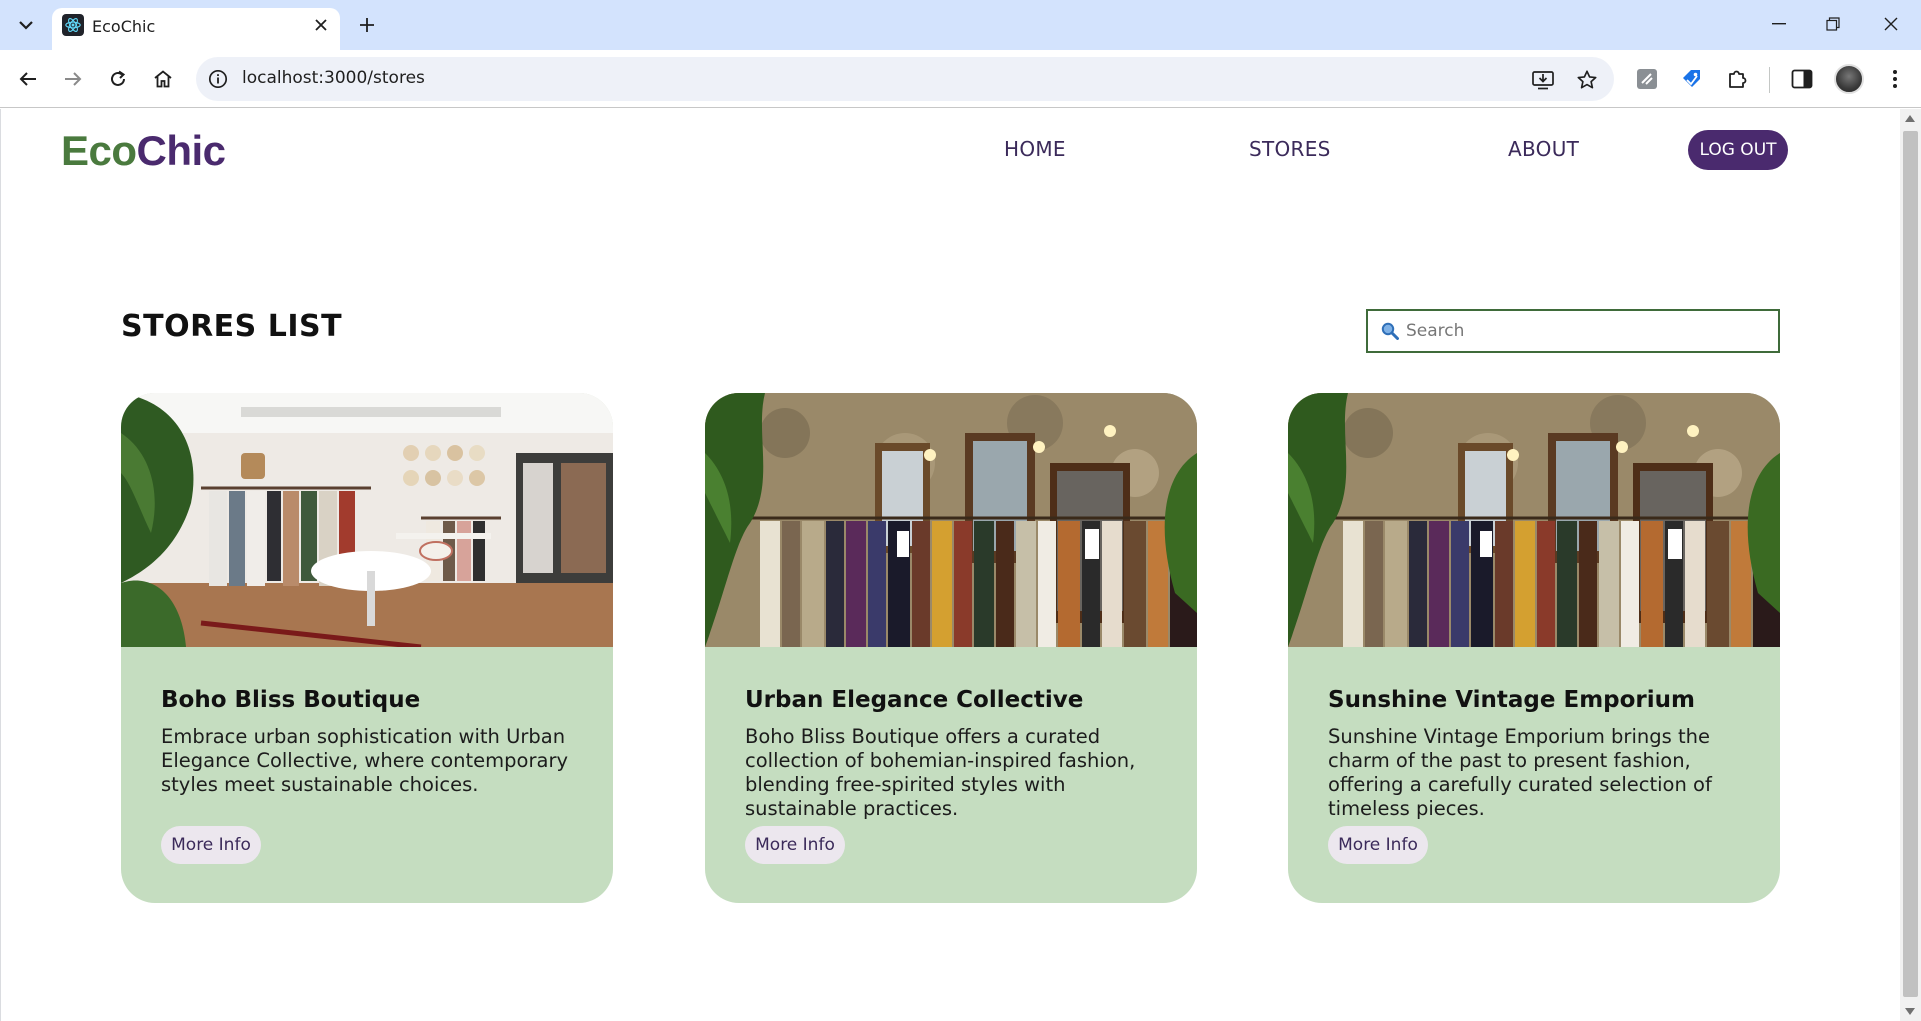 The width and height of the screenshot is (1921, 1021). I want to click on back-button, so click(28, 79).